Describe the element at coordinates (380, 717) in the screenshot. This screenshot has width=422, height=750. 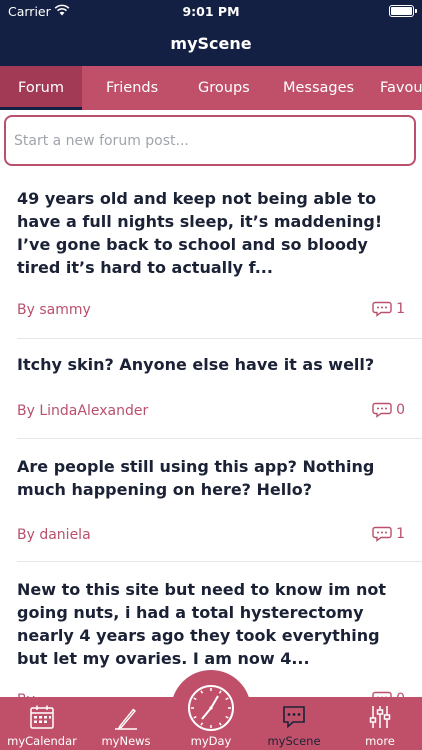
I see `sliders-icon` at that location.